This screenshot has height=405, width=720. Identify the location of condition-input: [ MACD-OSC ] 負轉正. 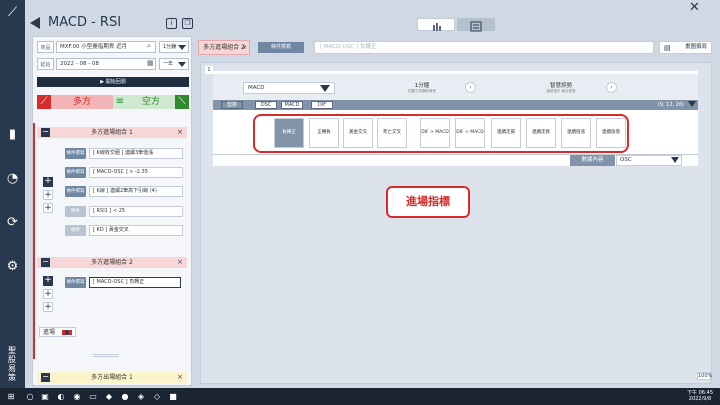
(484, 47).